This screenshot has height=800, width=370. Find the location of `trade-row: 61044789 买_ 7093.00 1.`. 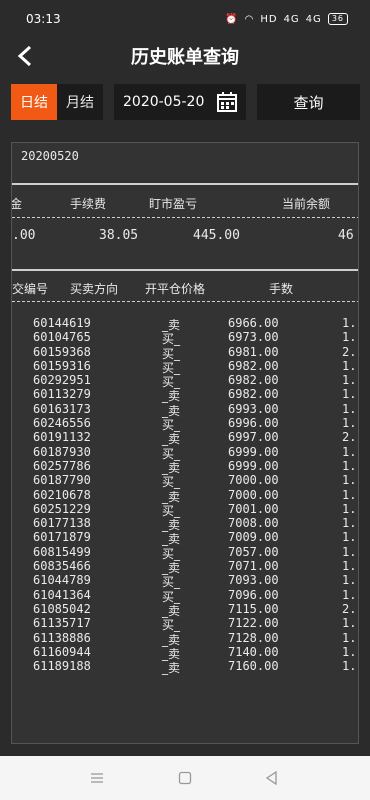

trade-row: 61044789 买_ 7093.00 1. is located at coordinates (185, 581).